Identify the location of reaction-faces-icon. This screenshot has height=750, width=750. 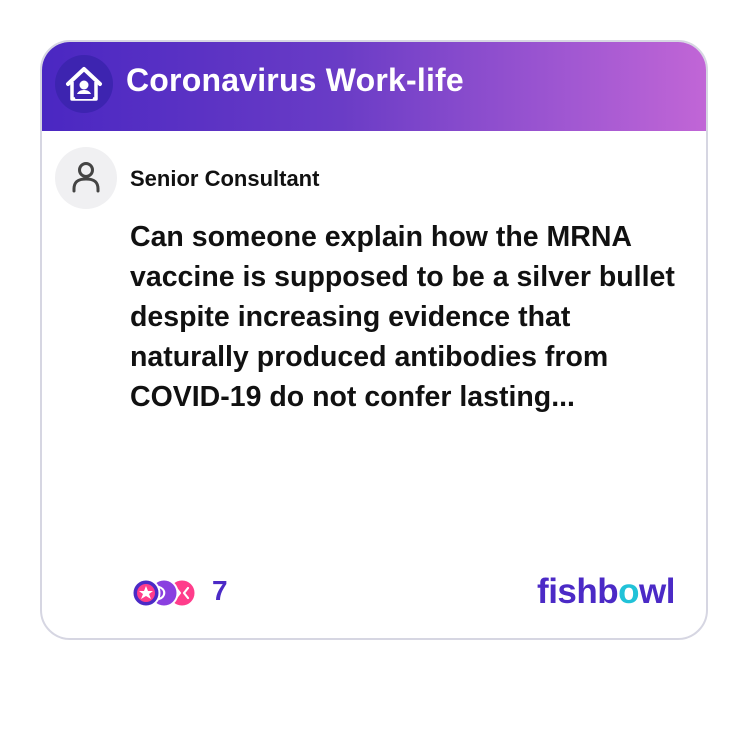
(165, 593).